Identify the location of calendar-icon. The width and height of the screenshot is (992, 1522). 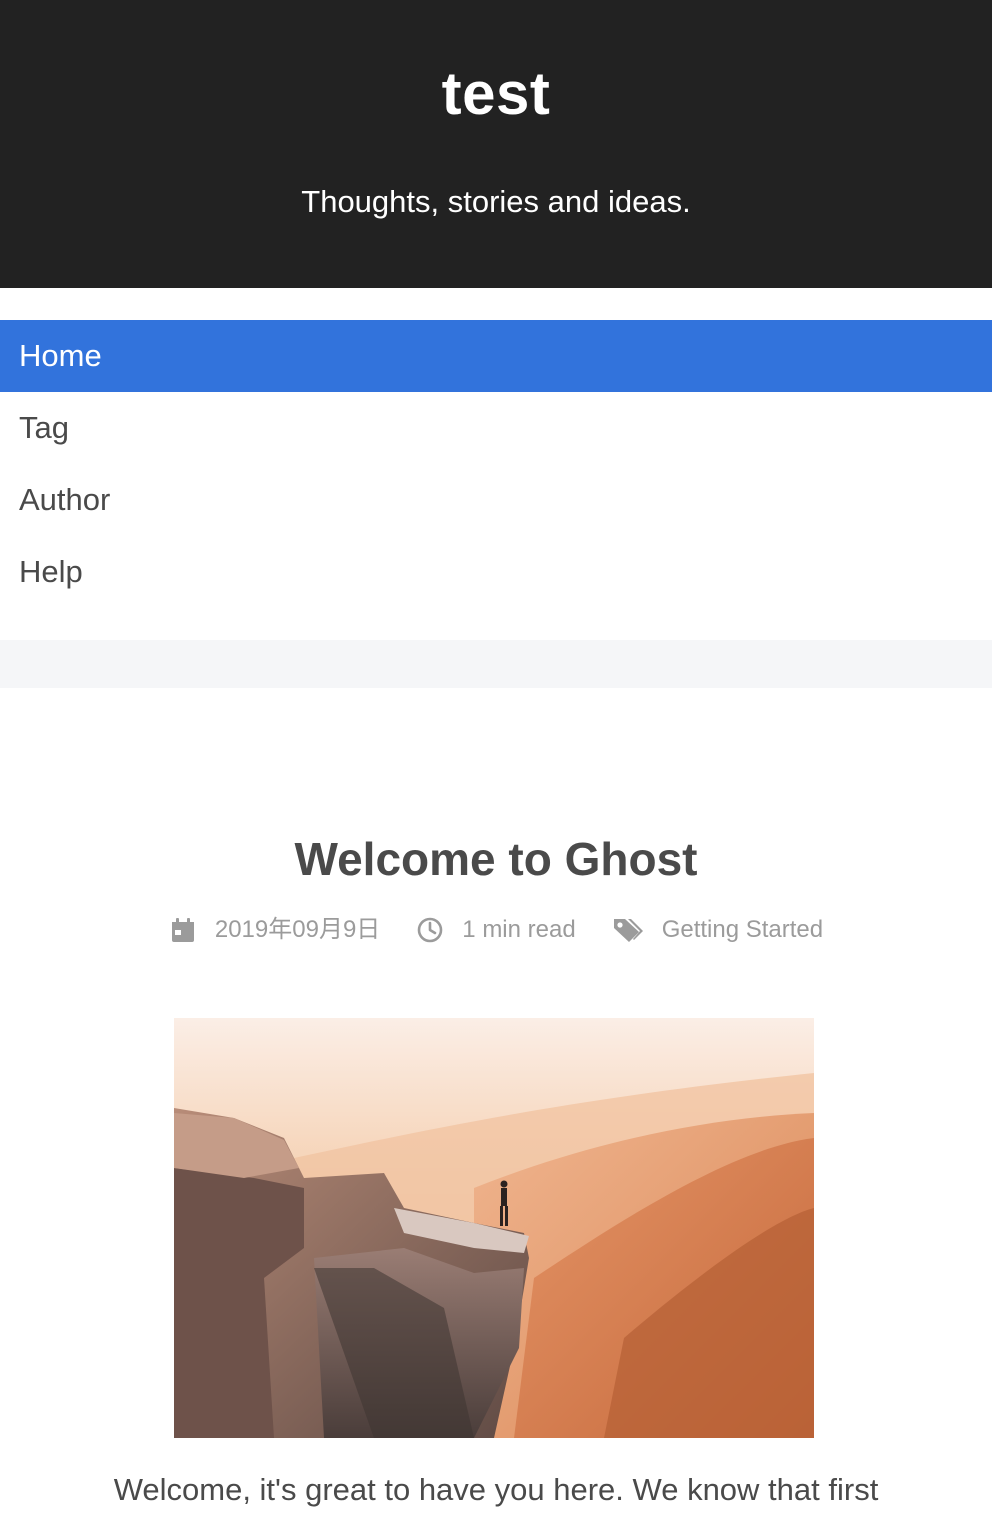
(183, 930).